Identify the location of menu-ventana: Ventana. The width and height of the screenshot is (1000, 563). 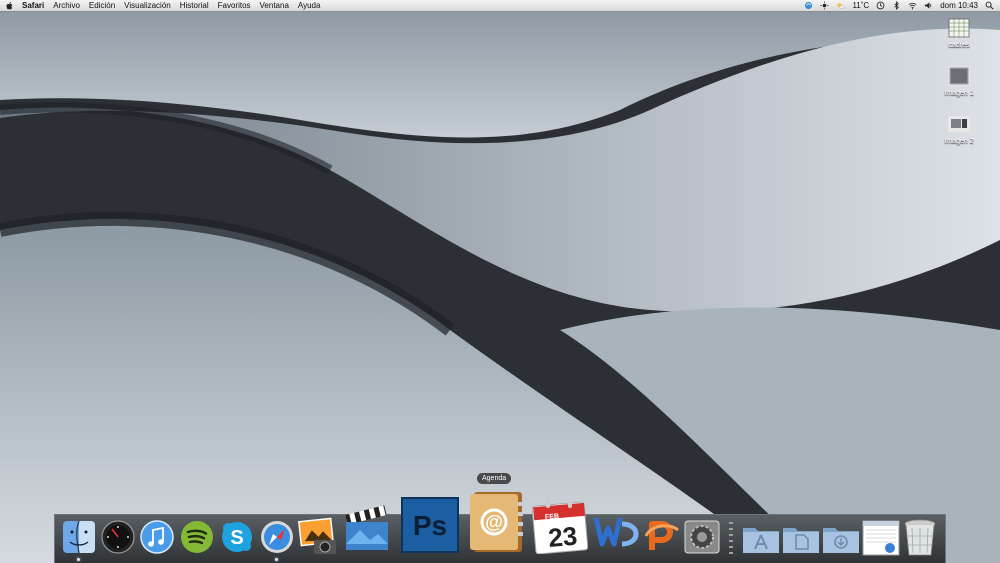
(274, 5).